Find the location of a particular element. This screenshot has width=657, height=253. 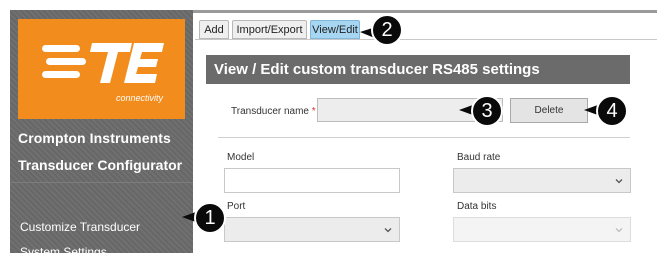

model-input is located at coordinates (312, 180).